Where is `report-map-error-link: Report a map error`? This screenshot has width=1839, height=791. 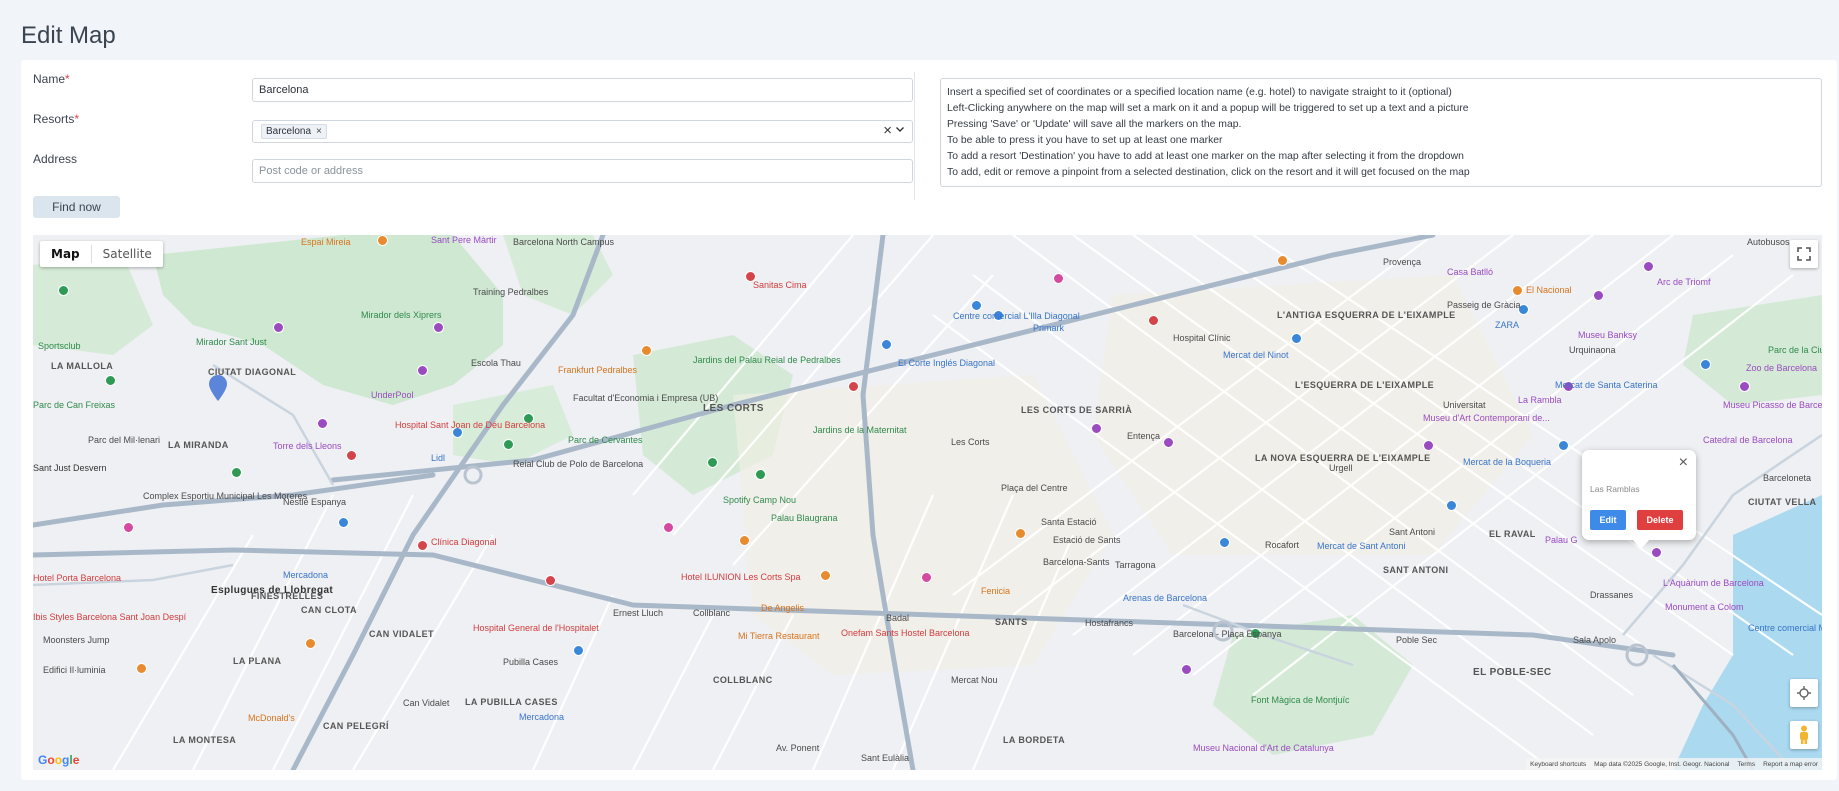 report-map-error-link: Report a map error is located at coordinates (1790, 764).